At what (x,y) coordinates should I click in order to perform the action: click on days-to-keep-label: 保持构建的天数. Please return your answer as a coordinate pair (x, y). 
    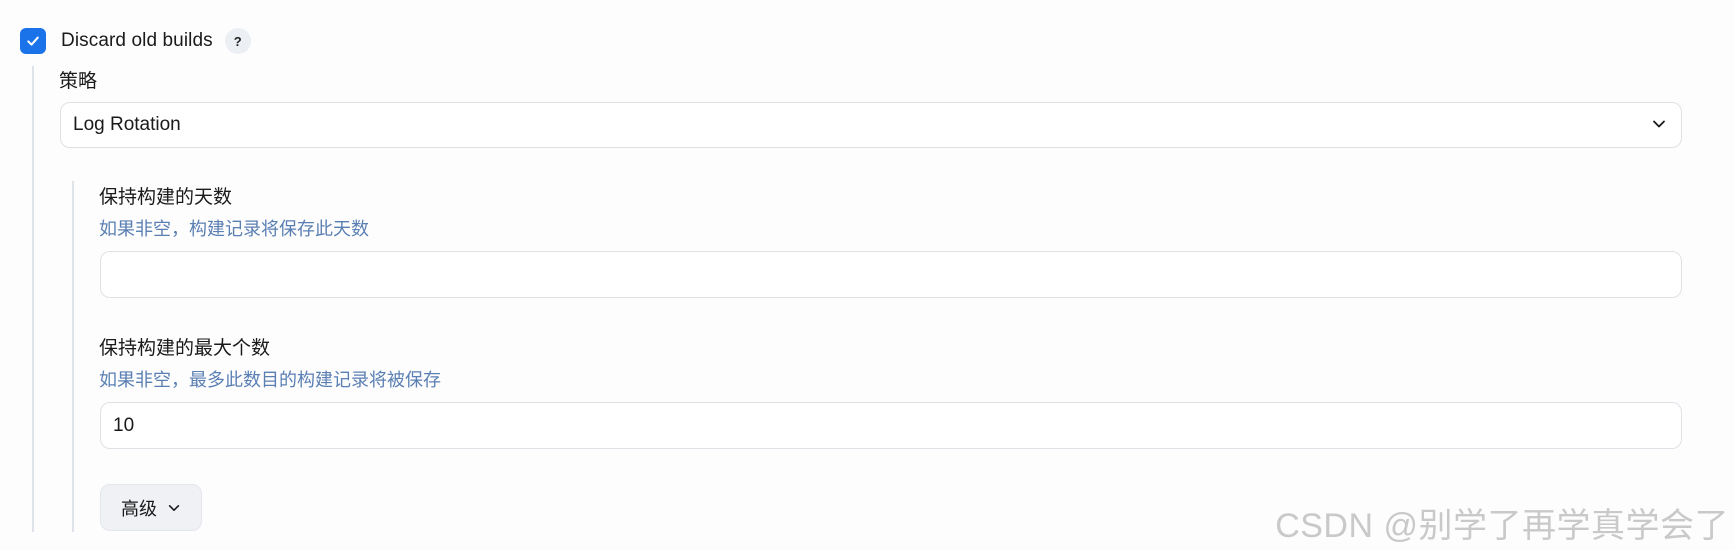
    Looking at the image, I should click on (166, 197).